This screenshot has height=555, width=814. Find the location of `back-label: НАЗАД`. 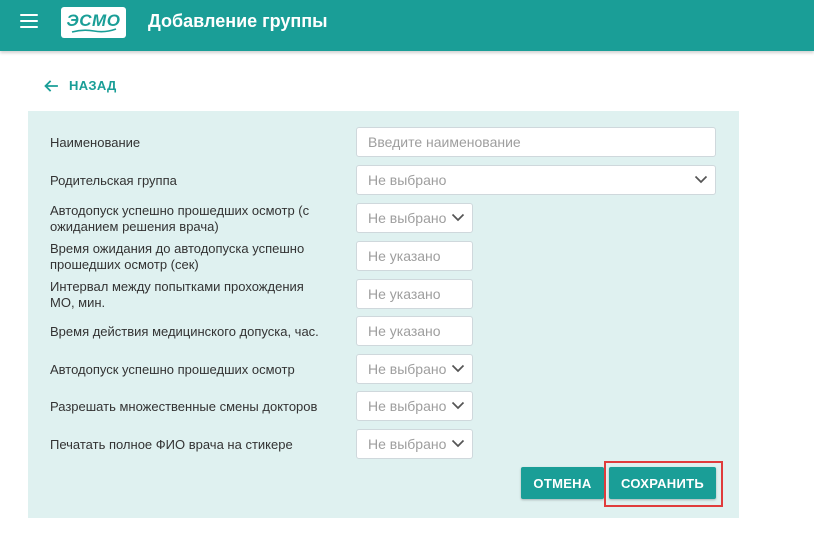

back-label: НАЗАД is located at coordinates (93, 85).